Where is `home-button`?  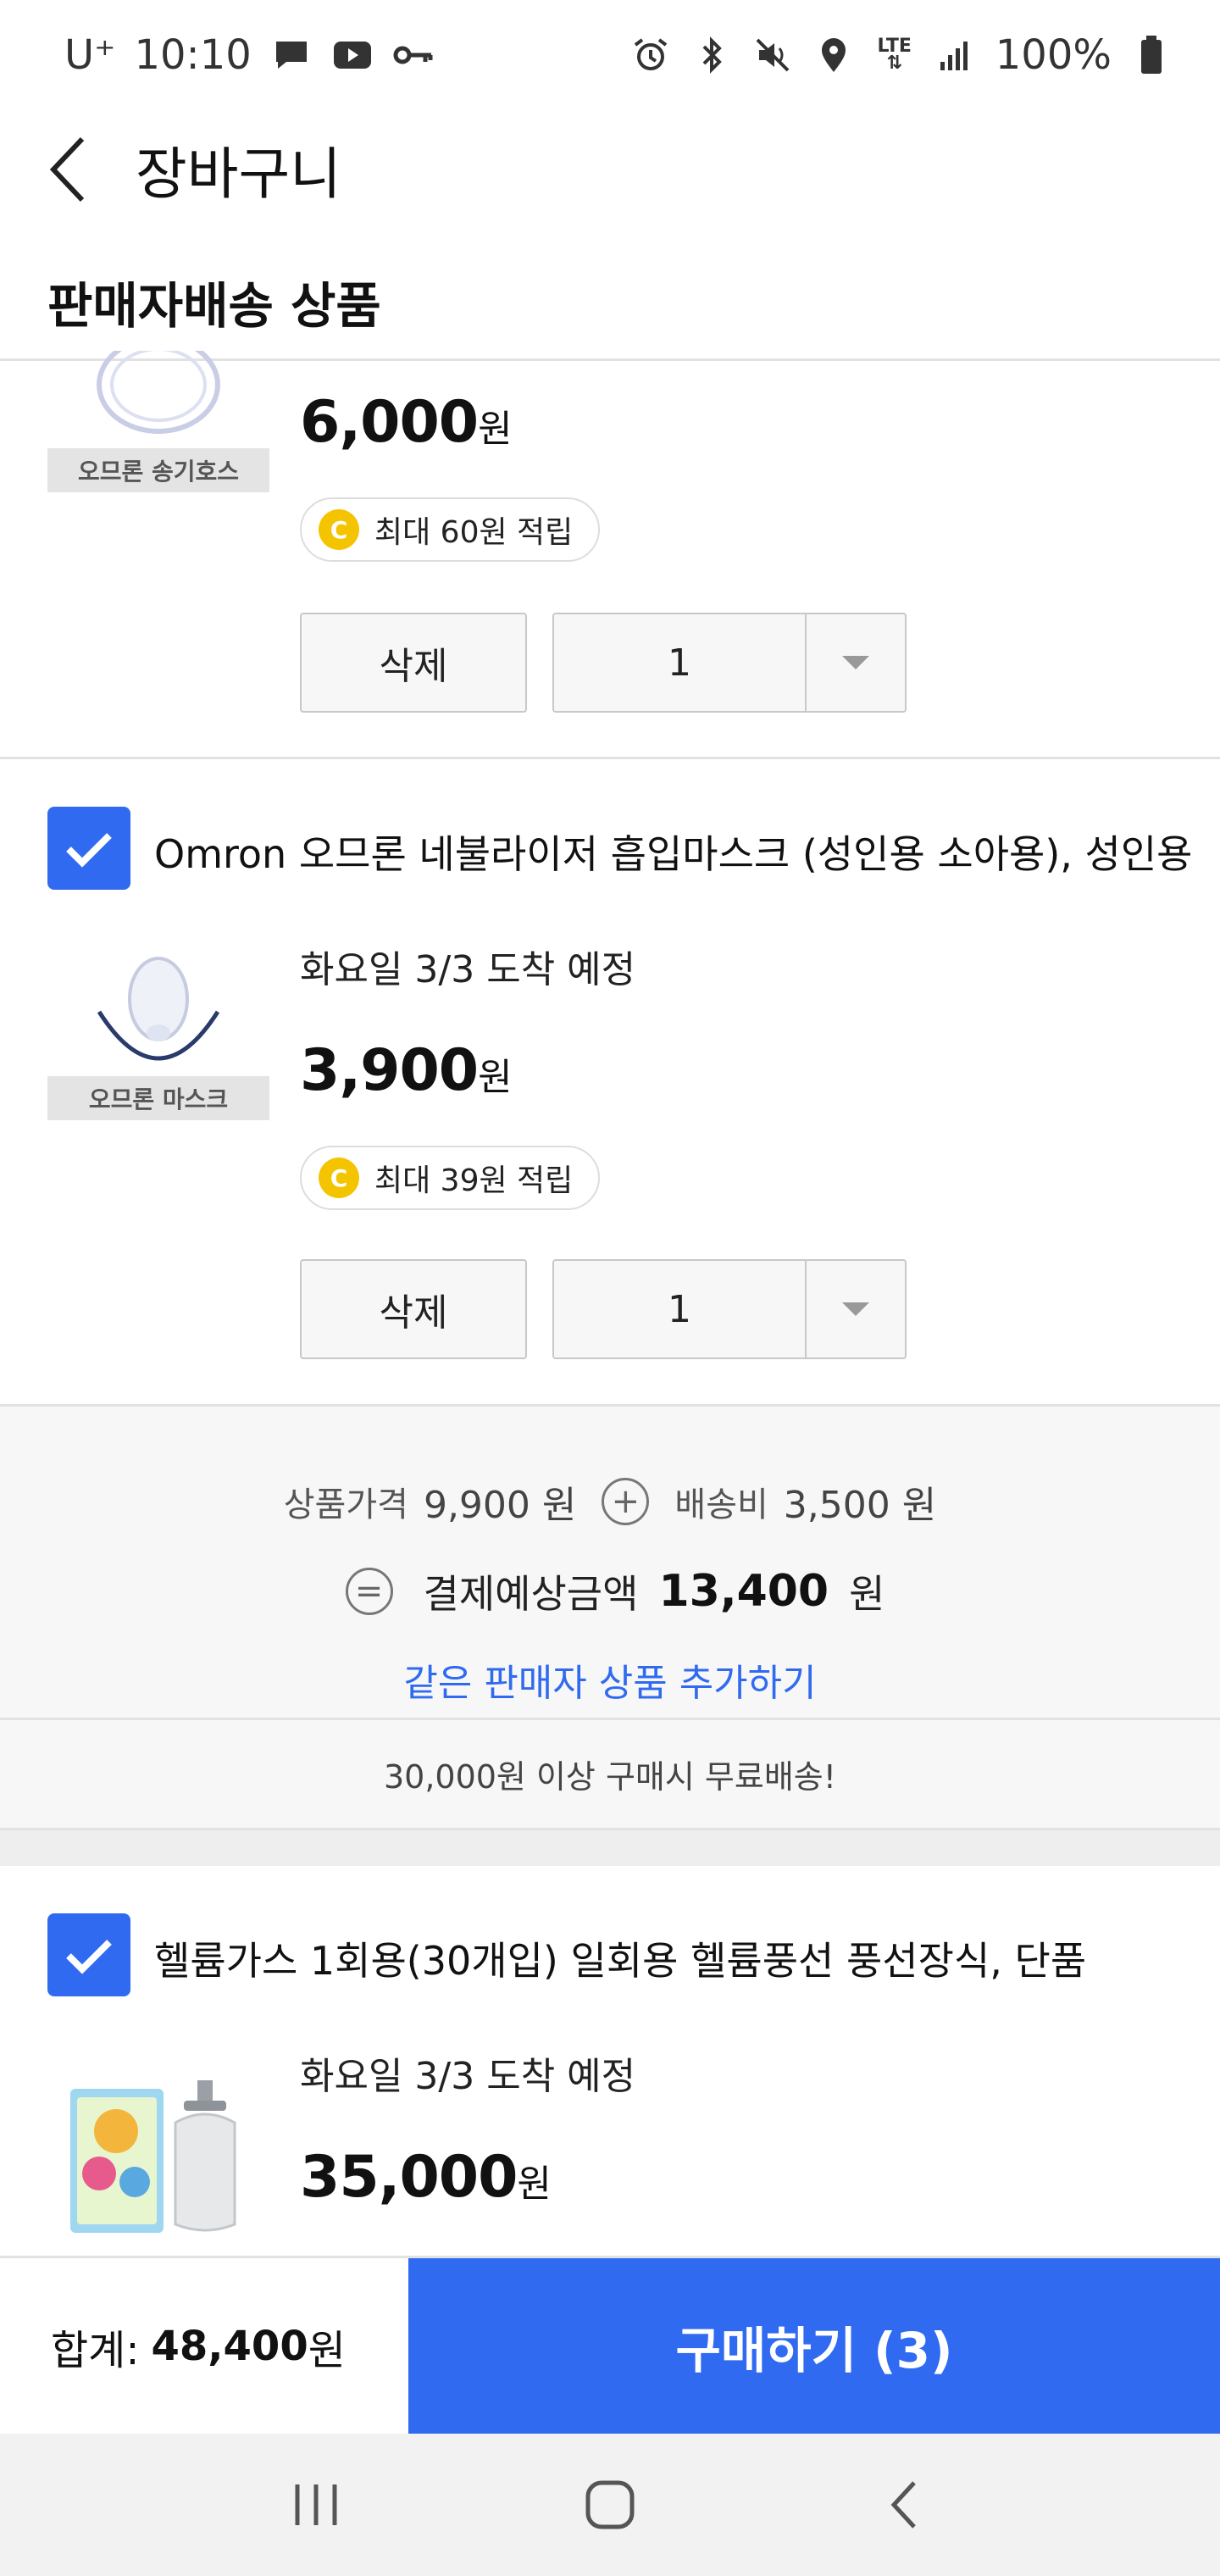
home-button is located at coordinates (610, 2505).